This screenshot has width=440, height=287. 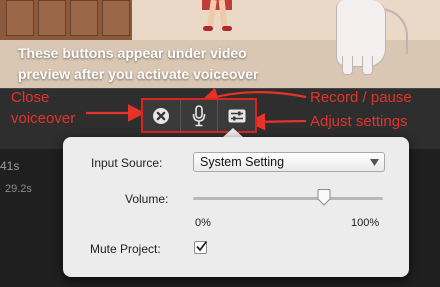 I want to click on microphone-icon, so click(x=199, y=115).